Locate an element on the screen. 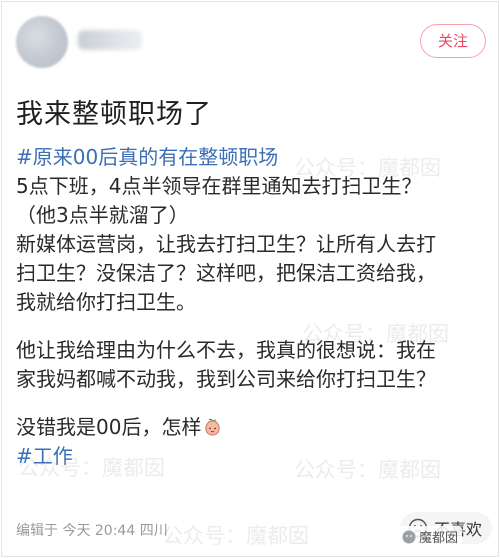  body-line: 我就给你打扫卫生。 is located at coordinates (106, 302).